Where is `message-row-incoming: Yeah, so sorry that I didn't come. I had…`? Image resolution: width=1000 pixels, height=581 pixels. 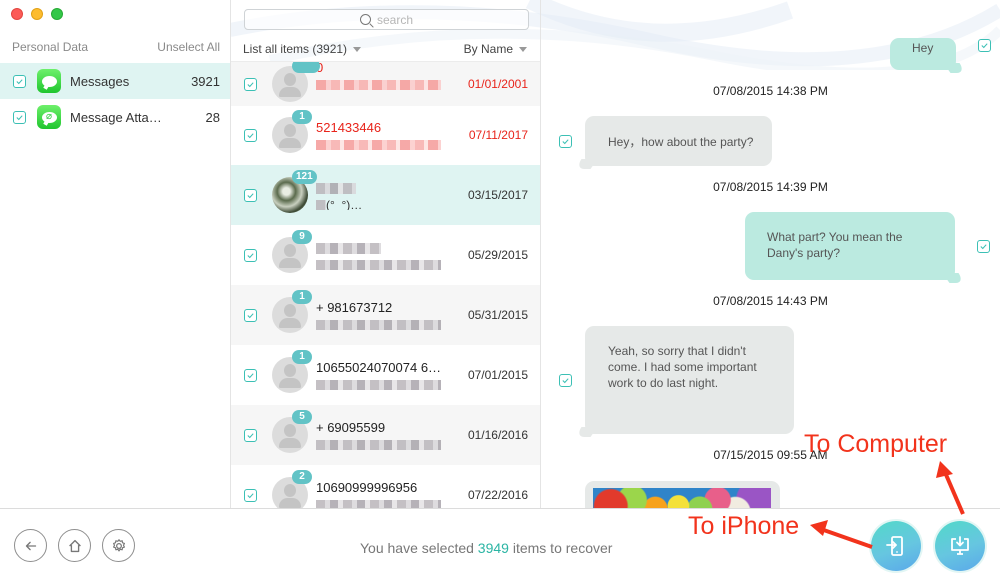
message-row-incoming: Yeah, so sorry that I didn't come. I had… is located at coordinates (676, 380).